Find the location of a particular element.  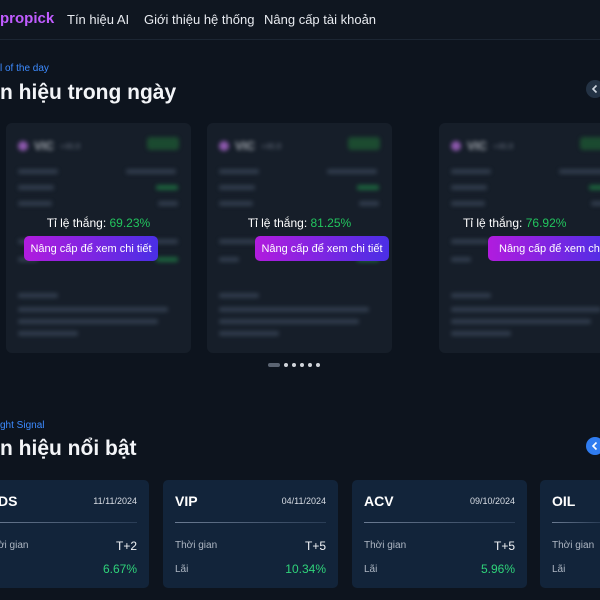

nav-system-intro: Giới thiệu hệ thống is located at coordinates (199, 19).